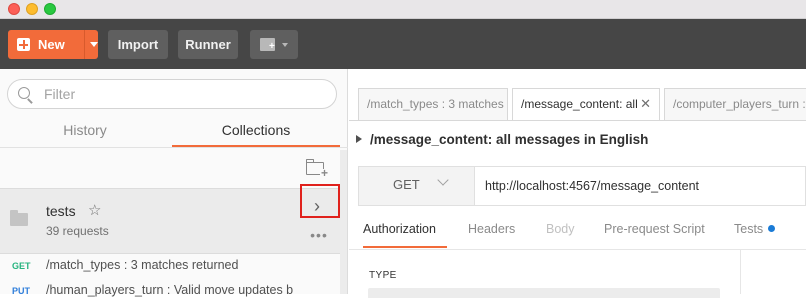  I want to click on url-input, so click(640, 186).